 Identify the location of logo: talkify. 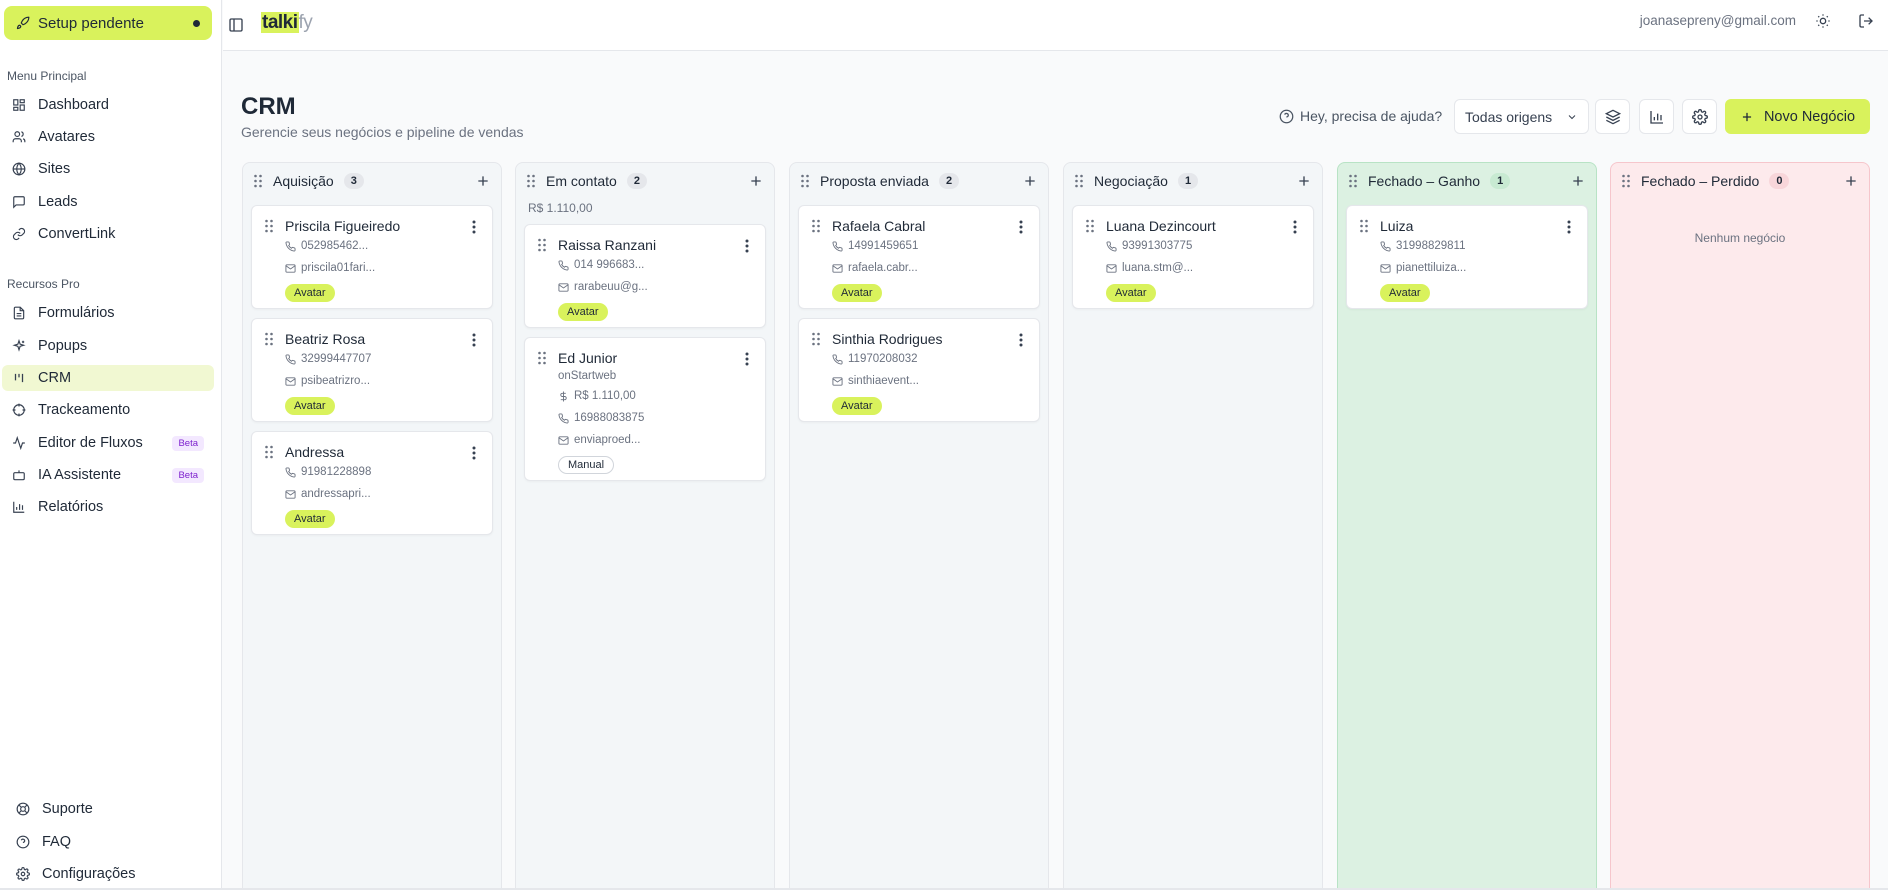
(287, 23).